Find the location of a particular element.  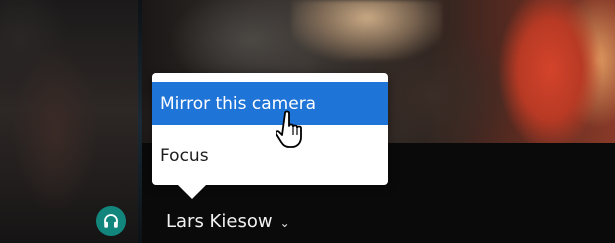

chevron-down-icon: ⌄ is located at coordinates (284, 222).